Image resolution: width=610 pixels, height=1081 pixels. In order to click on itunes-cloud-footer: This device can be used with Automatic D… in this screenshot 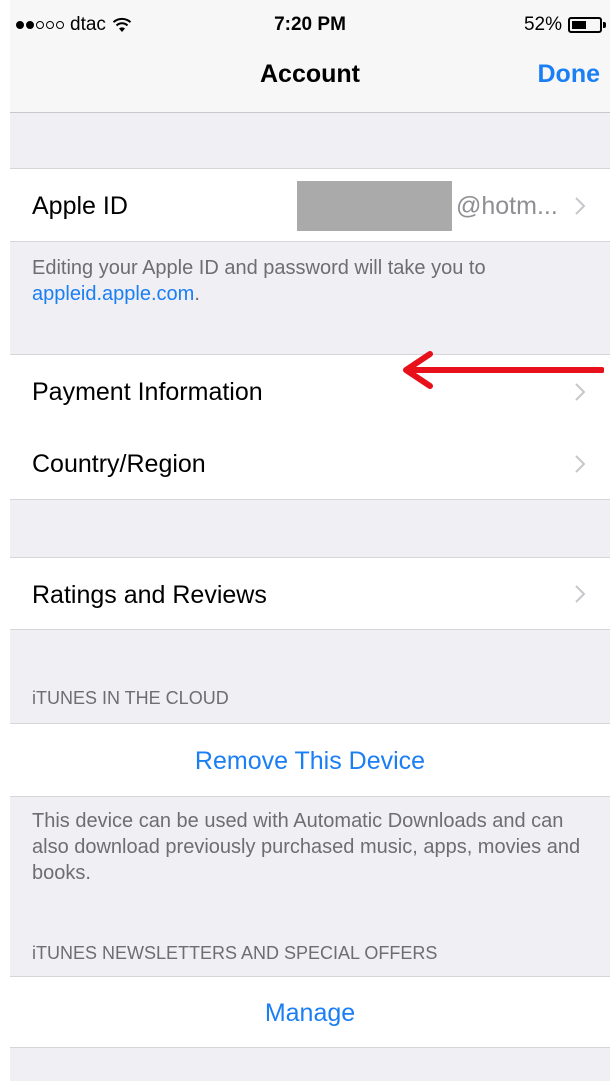, I will do `click(306, 847)`.